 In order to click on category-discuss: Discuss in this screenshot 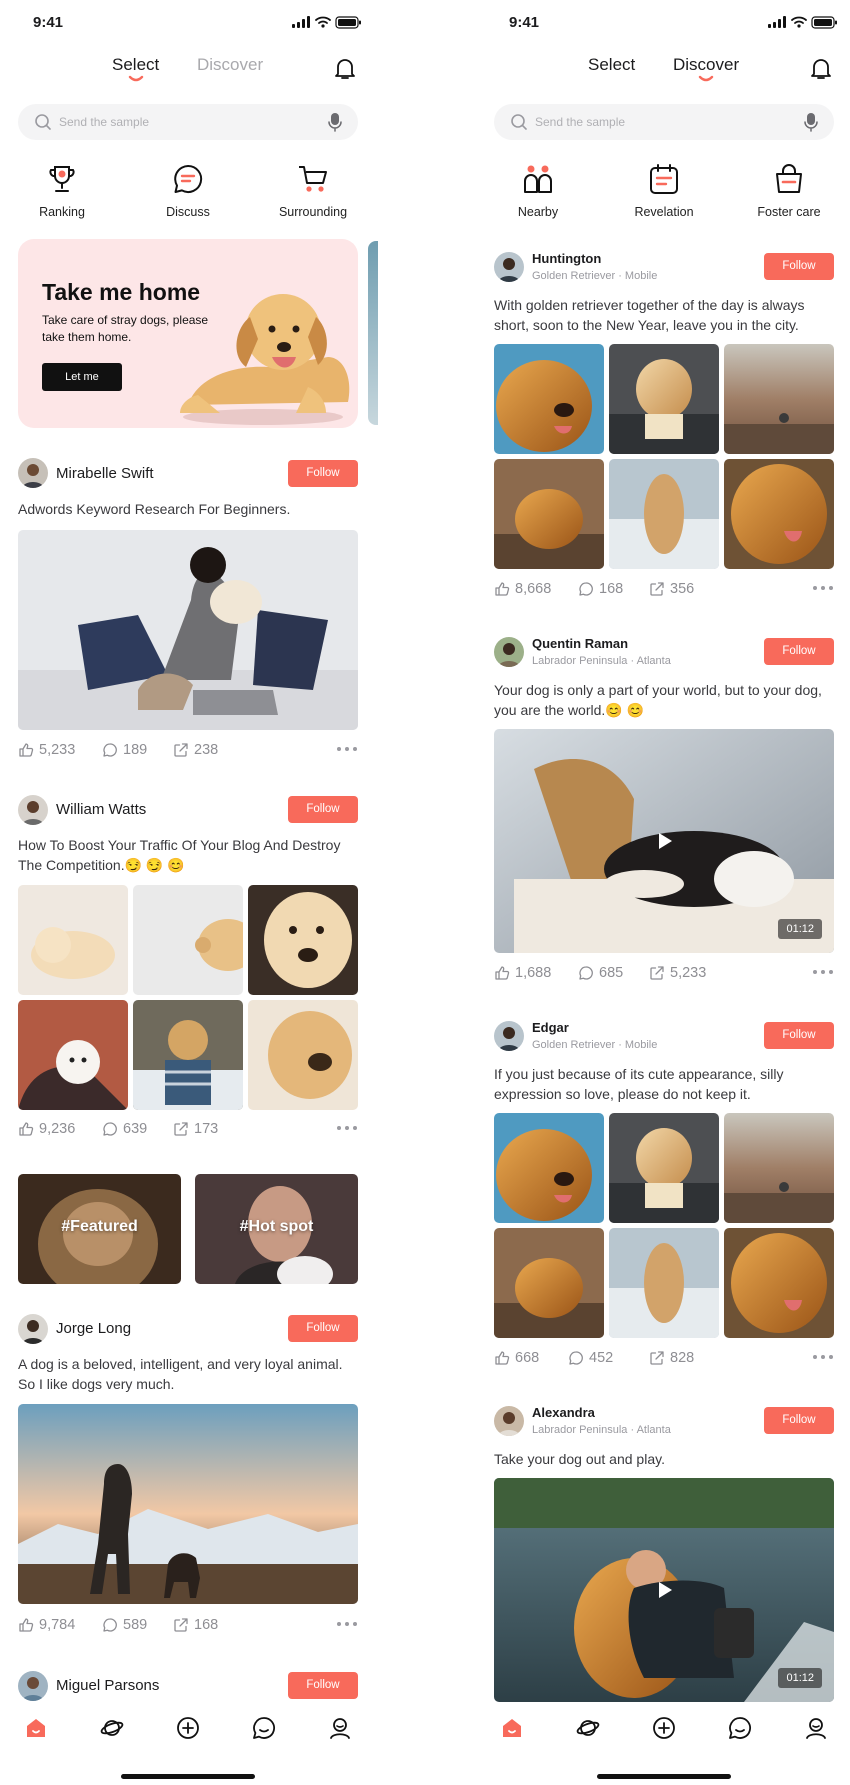, I will do `click(188, 190)`.